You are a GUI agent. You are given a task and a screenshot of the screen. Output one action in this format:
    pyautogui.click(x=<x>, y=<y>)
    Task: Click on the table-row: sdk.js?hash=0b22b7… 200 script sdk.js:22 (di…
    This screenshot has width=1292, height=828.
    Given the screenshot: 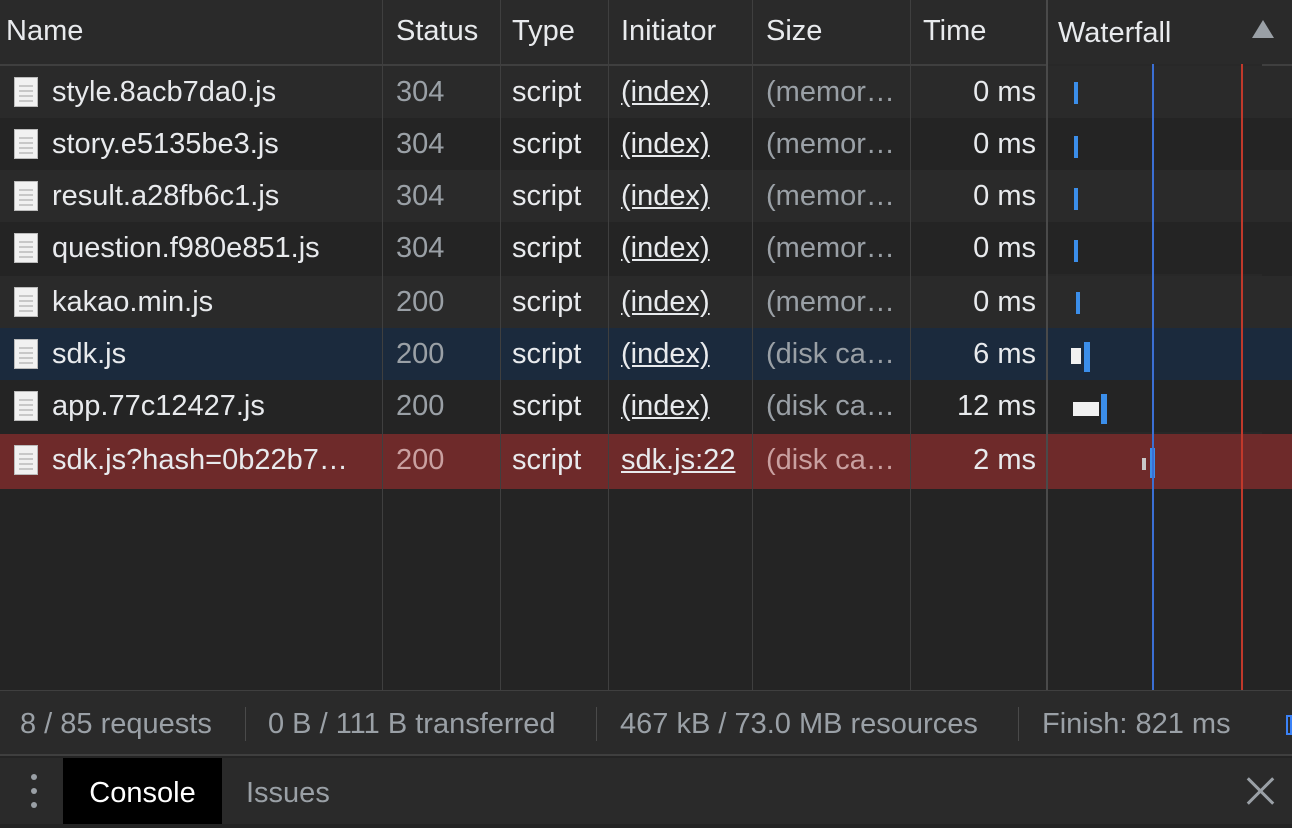 What is the action you would take?
    pyautogui.click(x=646, y=461)
    